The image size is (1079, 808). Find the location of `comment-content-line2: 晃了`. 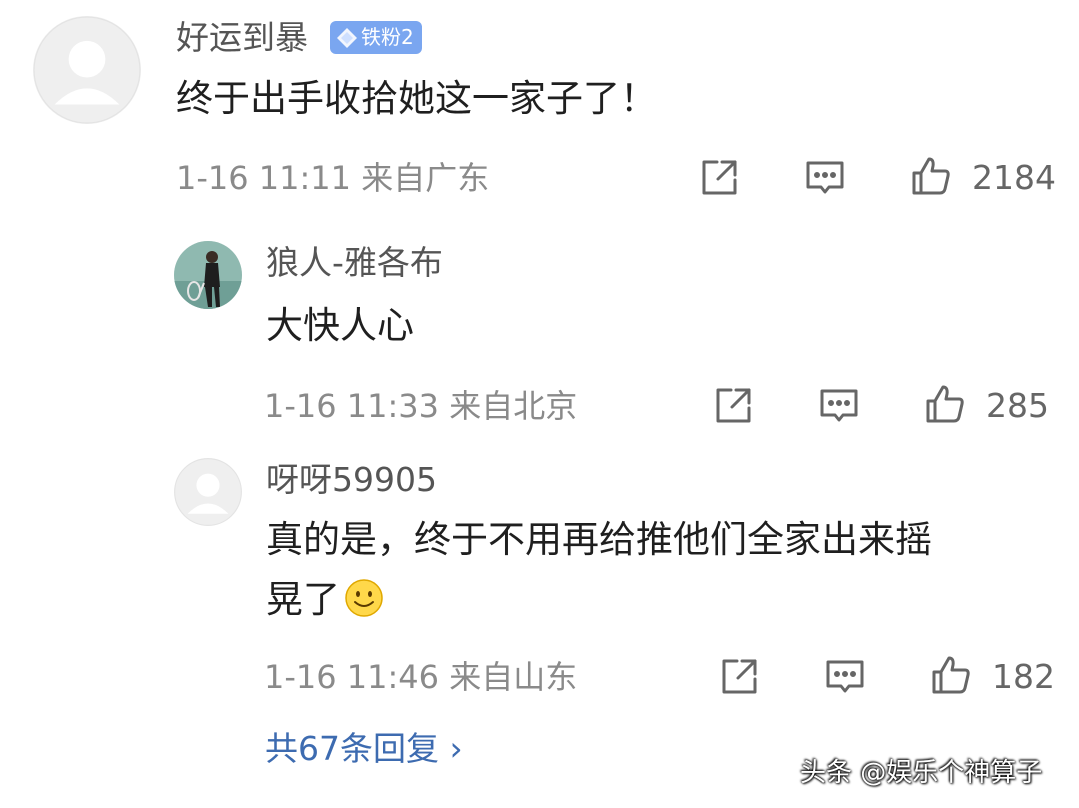

comment-content-line2: 晃了 is located at coordinates (325, 600).